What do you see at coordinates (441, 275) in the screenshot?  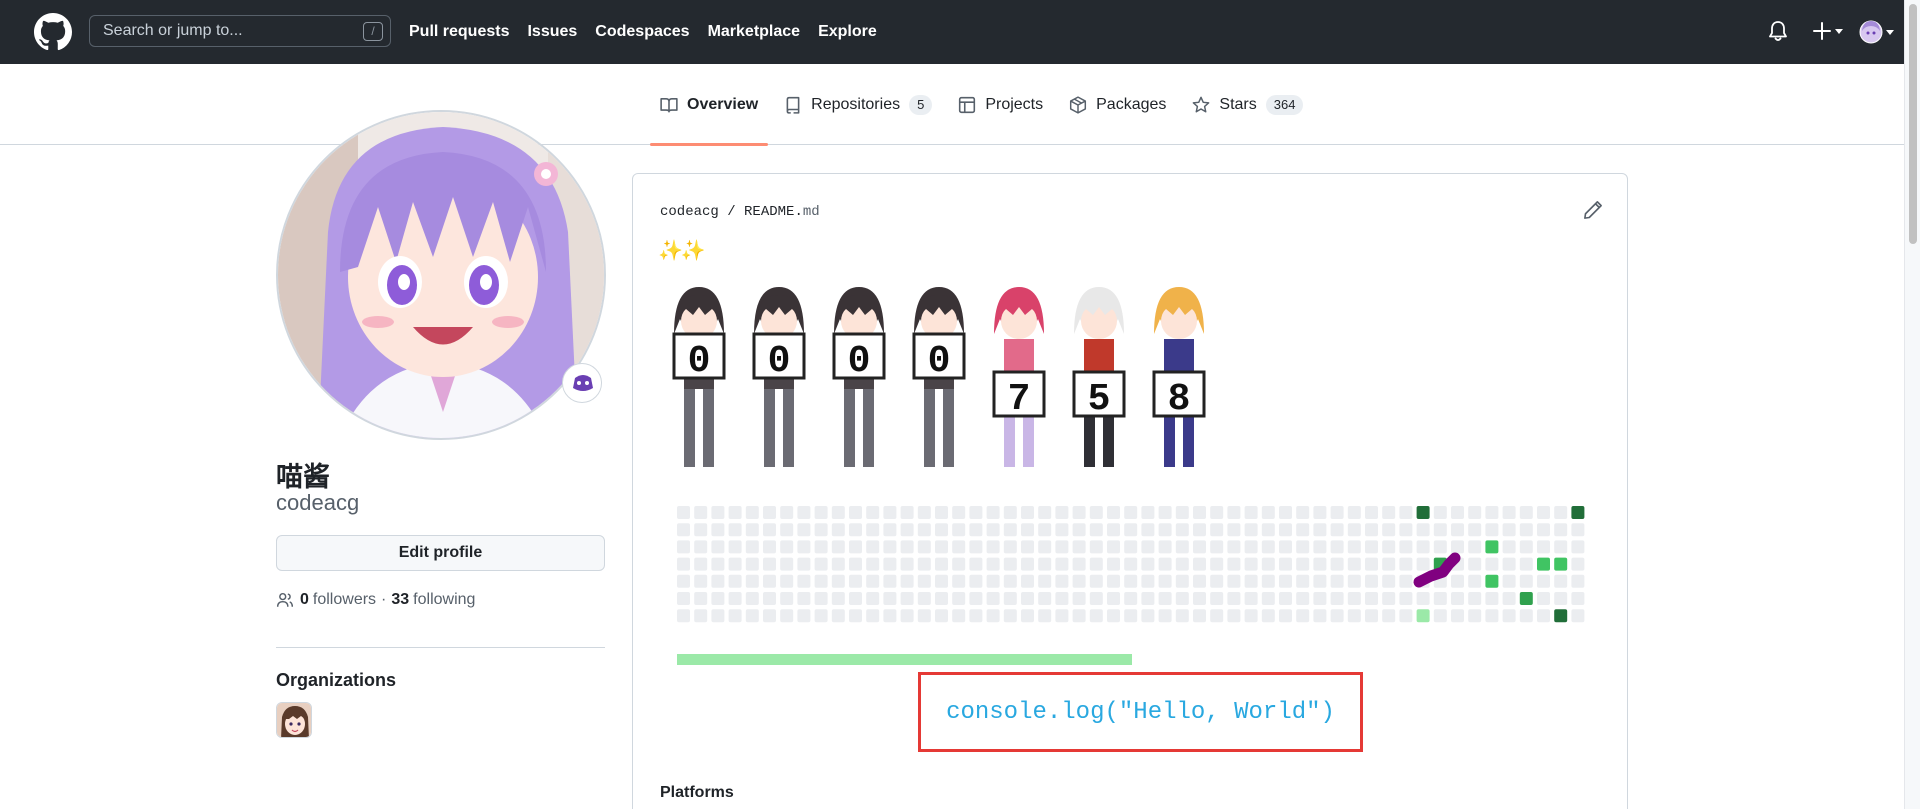 I see `profile-avatar` at bounding box center [441, 275].